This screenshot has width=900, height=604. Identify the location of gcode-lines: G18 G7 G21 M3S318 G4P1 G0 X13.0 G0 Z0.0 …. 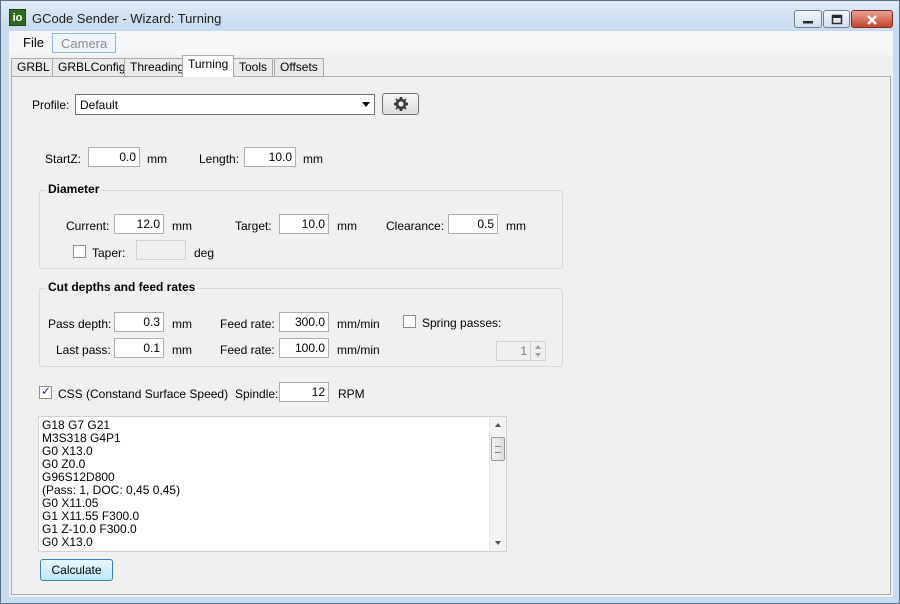
(111, 484).